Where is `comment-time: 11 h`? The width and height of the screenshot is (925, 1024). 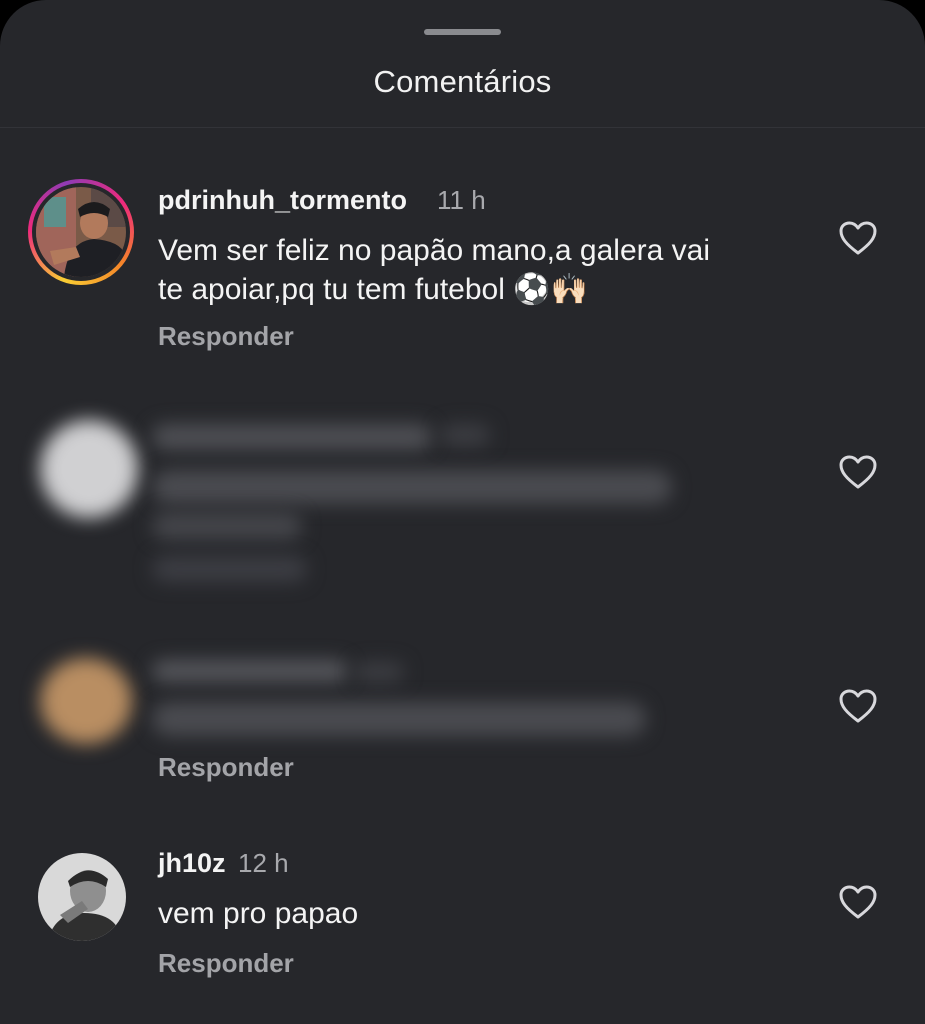 comment-time: 11 h is located at coordinates (461, 200).